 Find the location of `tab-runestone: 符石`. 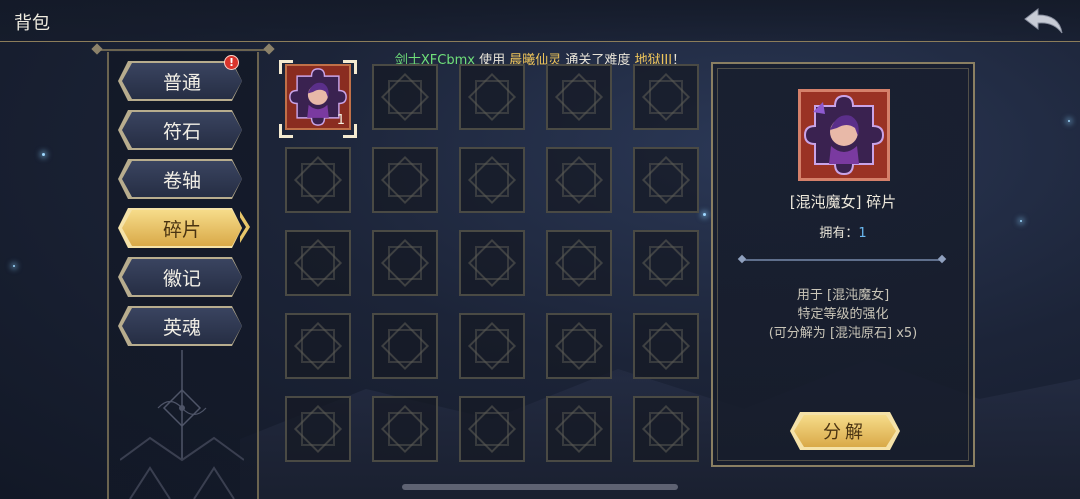

tab-runestone: 符石 is located at coordinates (182, 130).